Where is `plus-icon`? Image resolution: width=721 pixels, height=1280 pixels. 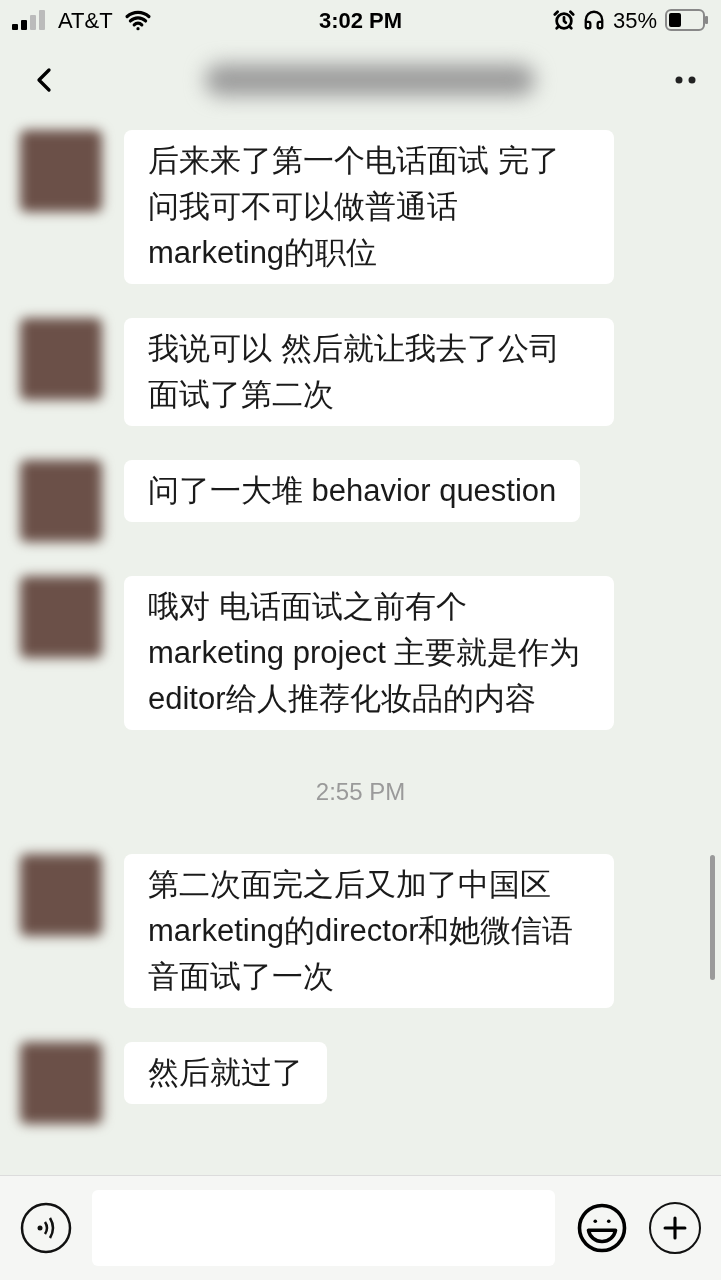 plus-icon is located at coordinates (675, 1228).